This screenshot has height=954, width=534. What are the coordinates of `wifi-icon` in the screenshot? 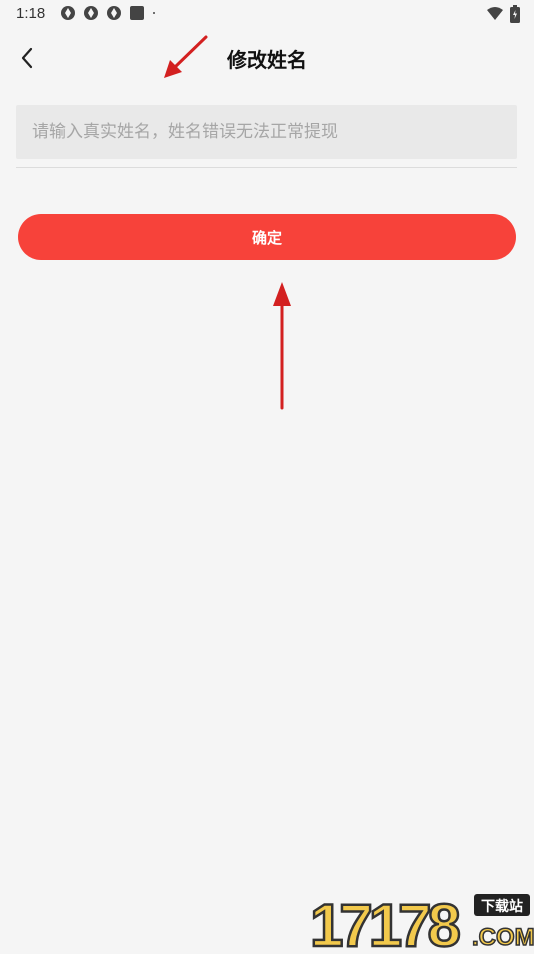 It's located at (495, 13).